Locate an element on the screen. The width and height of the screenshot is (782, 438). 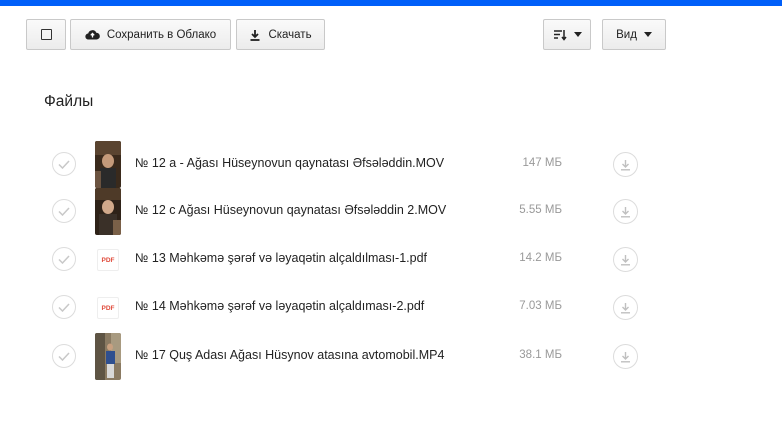
top-accent-bar is located at coordinates (391, 3).